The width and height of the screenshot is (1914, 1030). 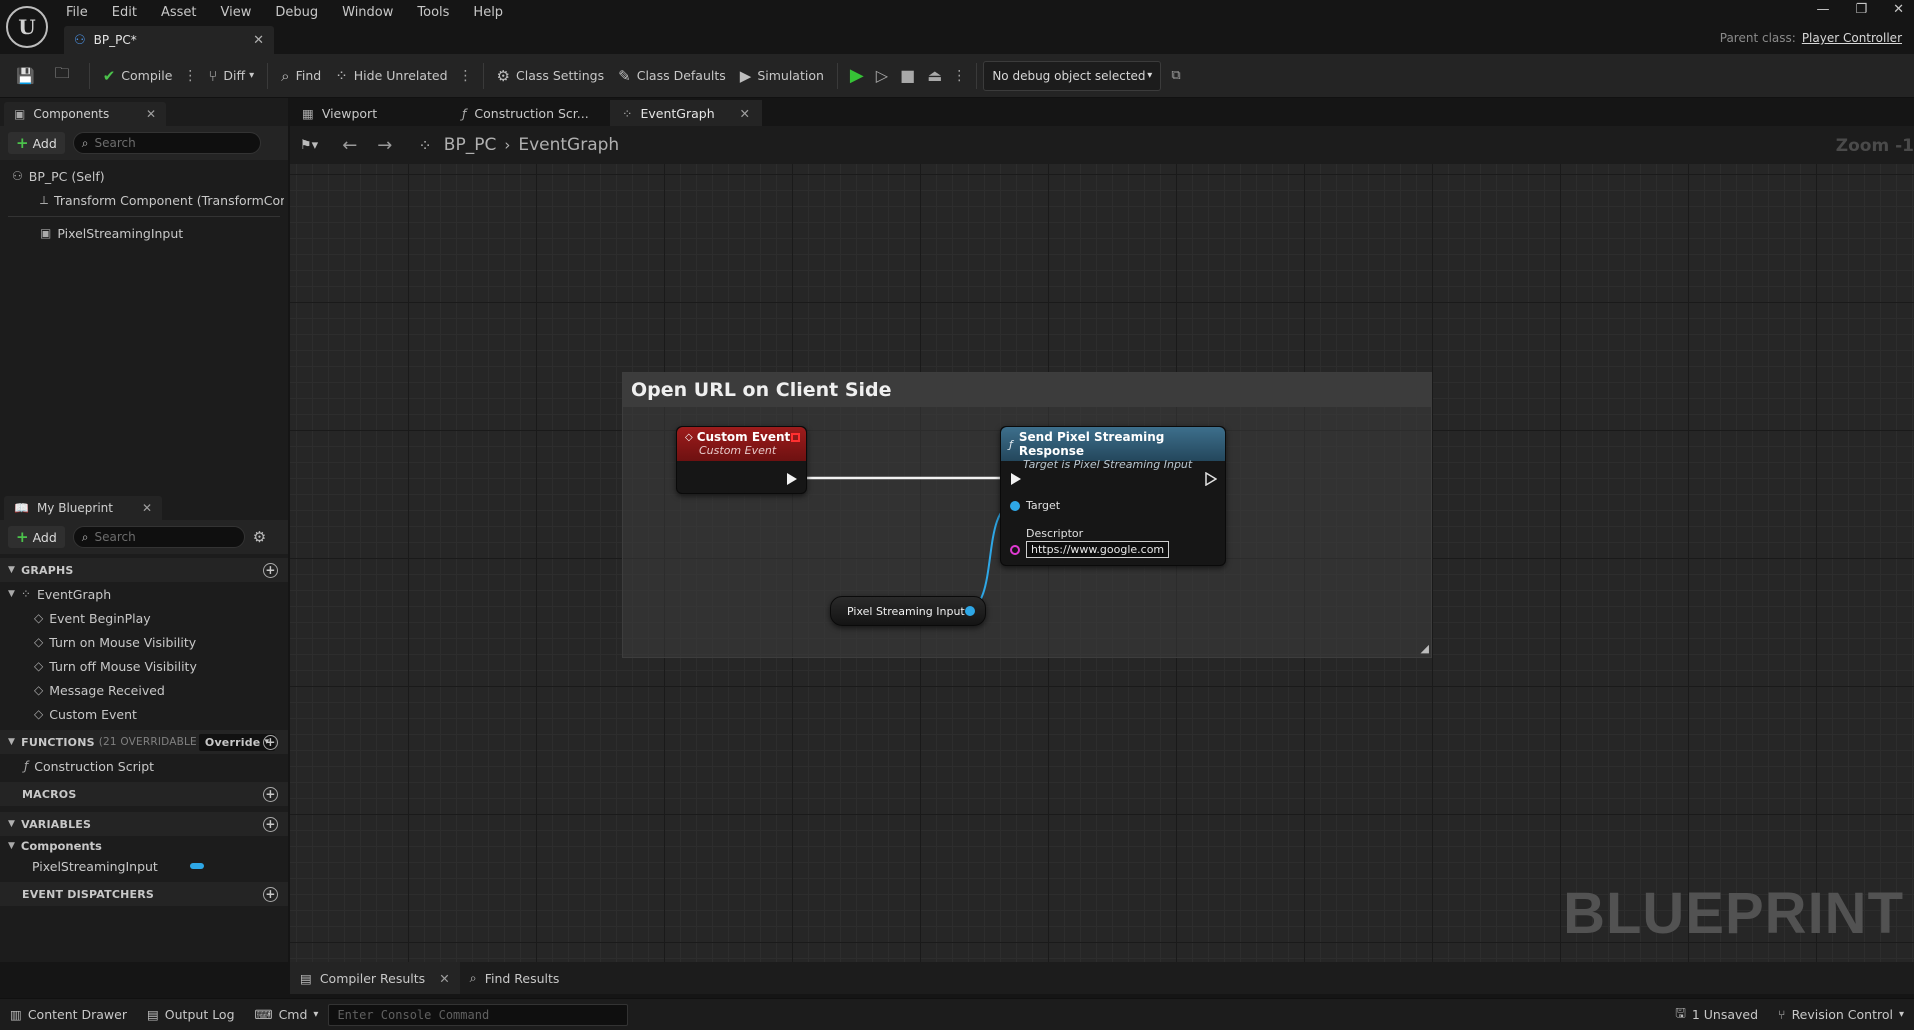 I want to click on target-pin-row: Target, so click(x=1035, y=505).